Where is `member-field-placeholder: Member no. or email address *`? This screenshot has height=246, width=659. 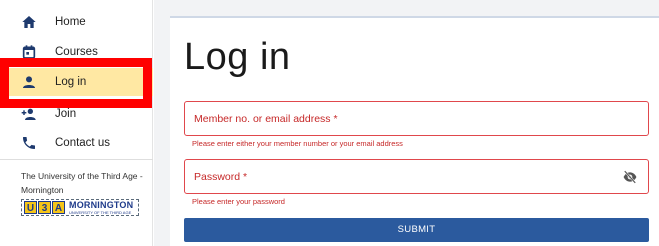 member-field-placeholder: Member no. or email address * is located at coordinates (266, 119).